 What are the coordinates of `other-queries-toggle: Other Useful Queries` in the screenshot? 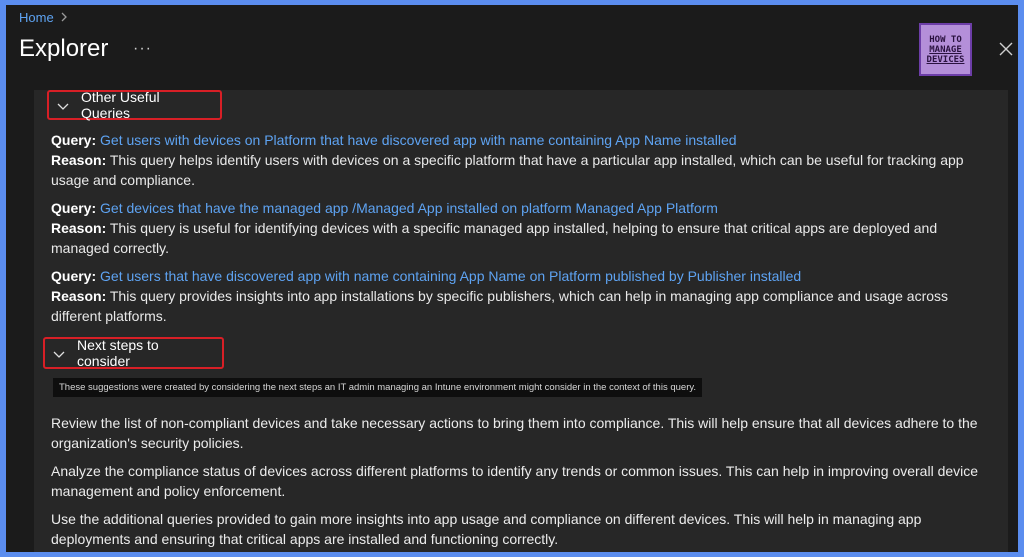 It's located at (134, 105).